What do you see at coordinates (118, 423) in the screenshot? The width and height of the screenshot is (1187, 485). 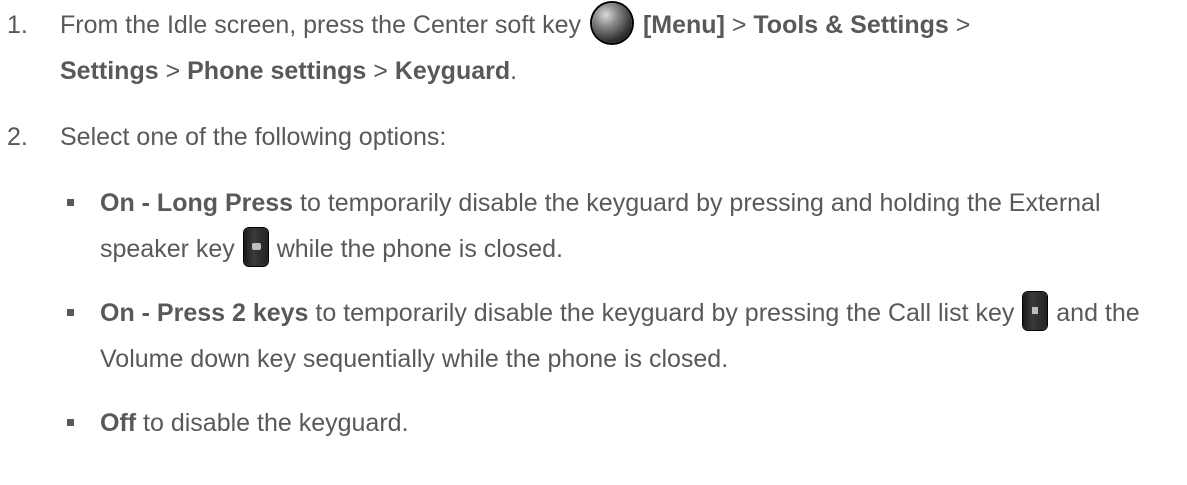 I see `option-title: Off` at bounding box center [118, 423].